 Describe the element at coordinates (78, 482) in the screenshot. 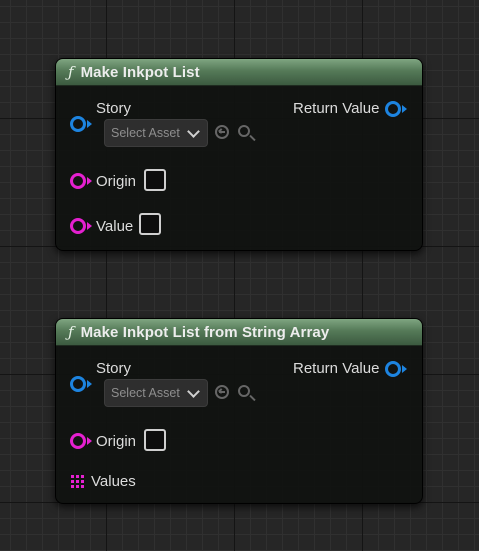

I see `array-pin-icon` at that location.